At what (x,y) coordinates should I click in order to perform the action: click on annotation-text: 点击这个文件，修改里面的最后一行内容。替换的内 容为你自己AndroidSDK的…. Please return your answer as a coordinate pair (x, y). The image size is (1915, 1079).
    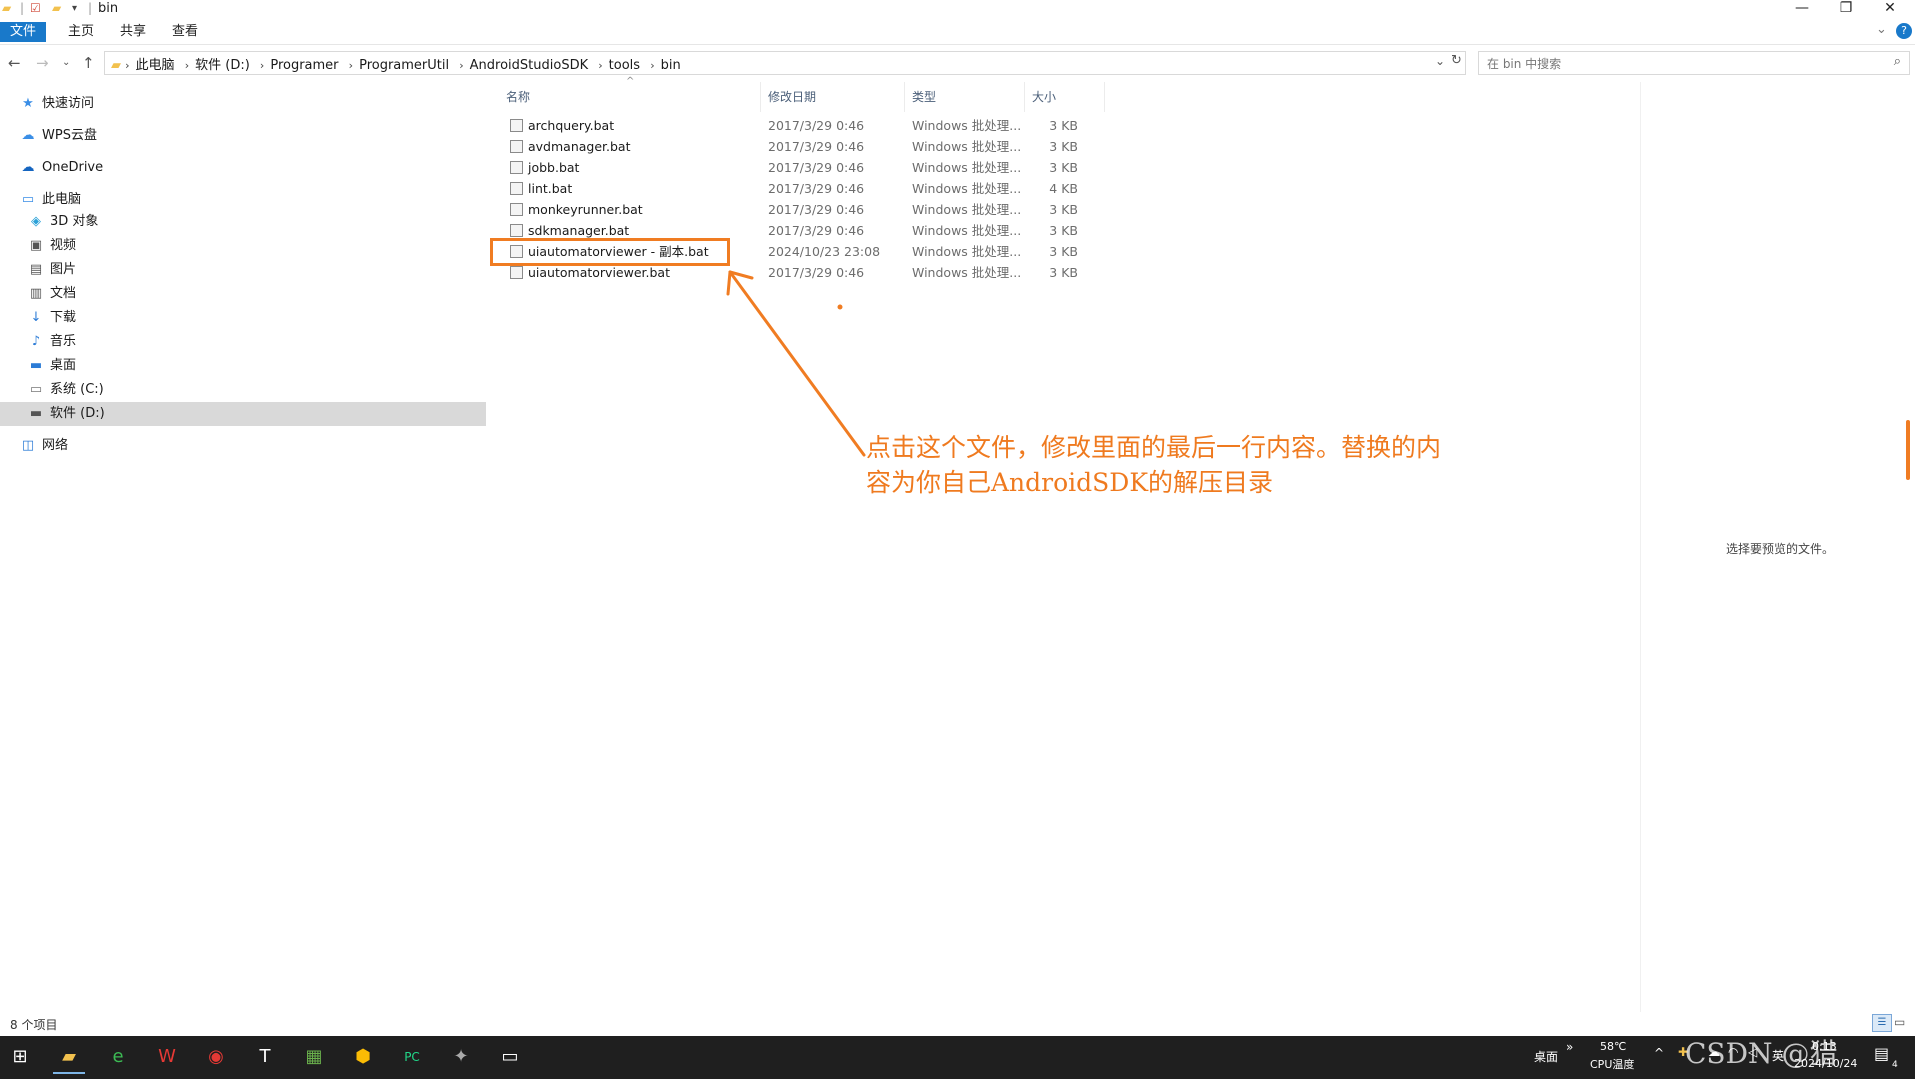
    Looking at the image, I should click on (1196, 465).